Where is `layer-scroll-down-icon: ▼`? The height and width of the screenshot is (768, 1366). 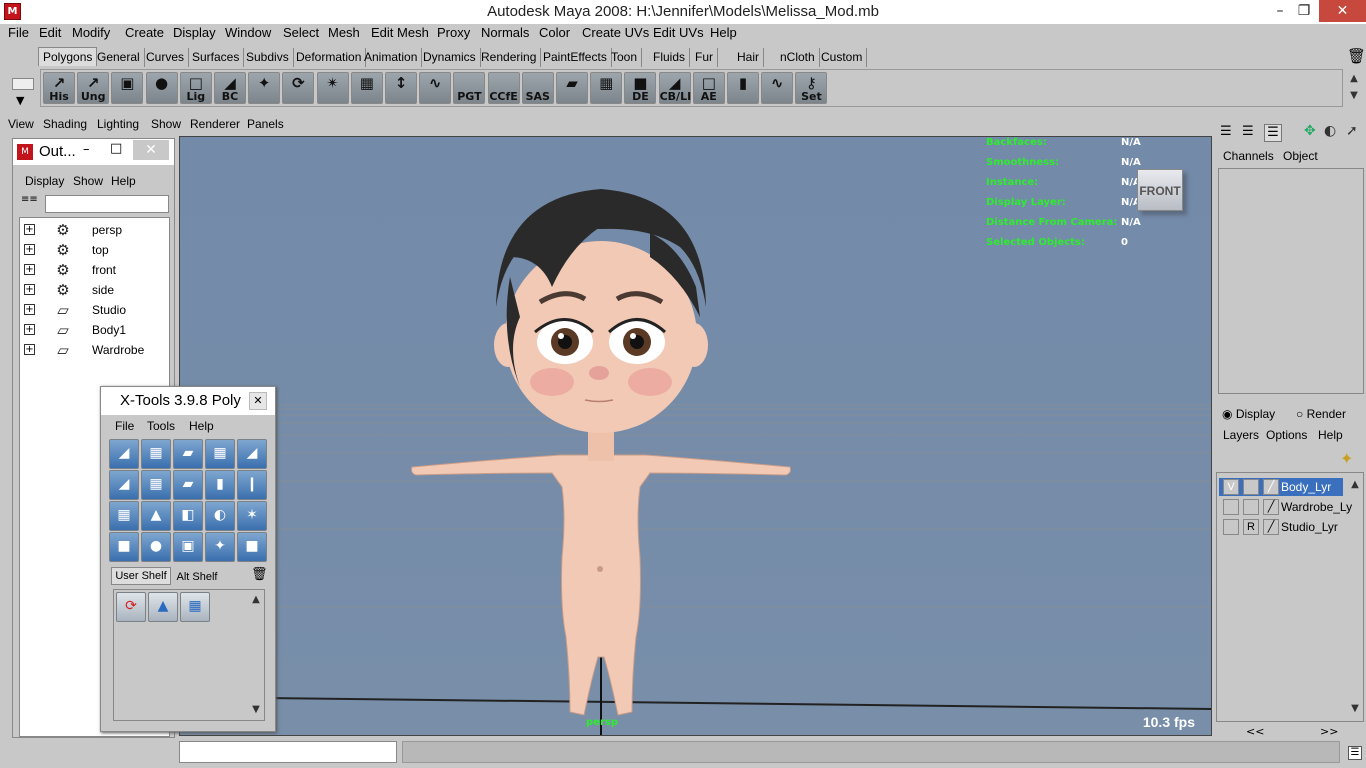
layer-scroll-down-icon: ▼ is located at coordinates (1355, 710).